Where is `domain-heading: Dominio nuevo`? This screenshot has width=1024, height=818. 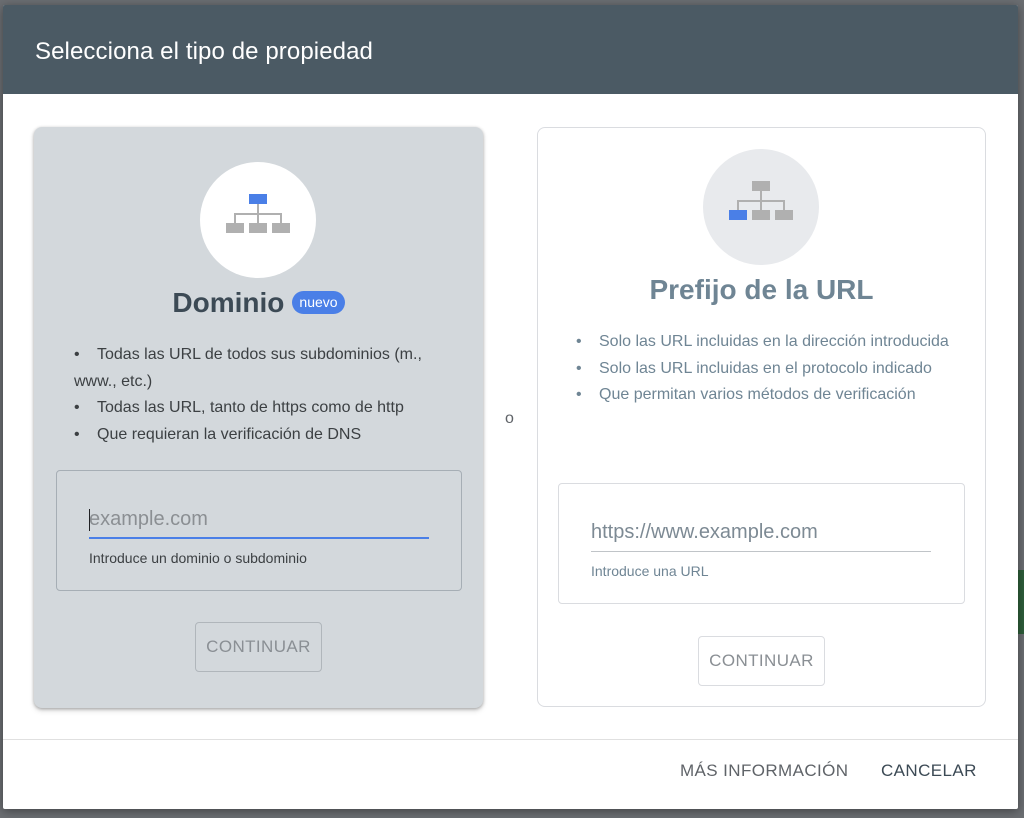
domain-heading: Dominio nuevo is located at coordinates (258, 303).